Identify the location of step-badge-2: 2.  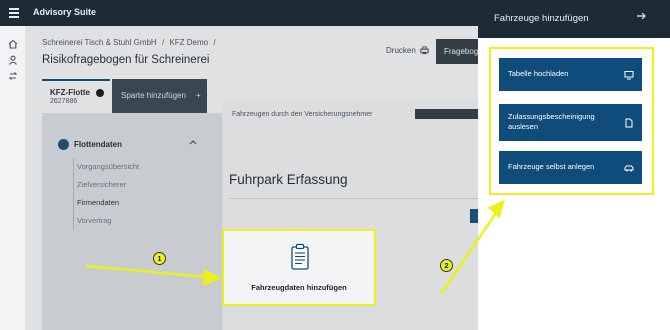
(446, 265).